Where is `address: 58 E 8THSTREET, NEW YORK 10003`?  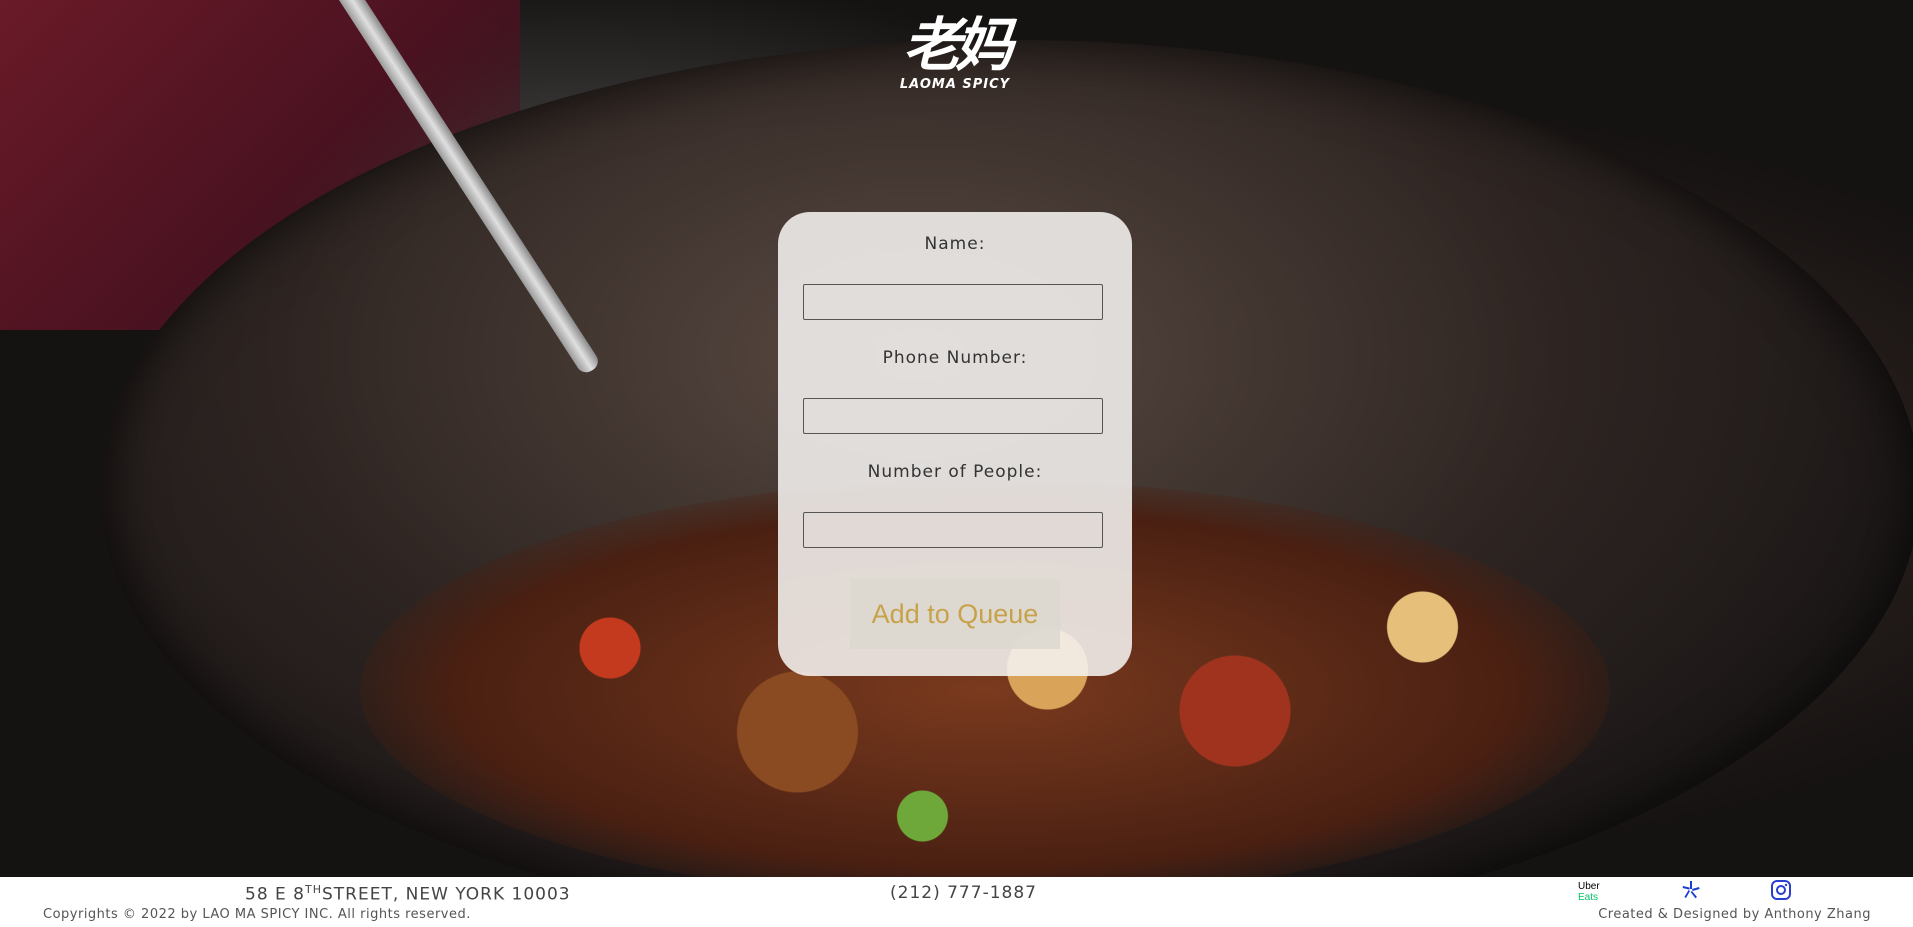 address: 58 E 8THSTREET, NEW YORK 10003 is located at coordinates (408, 894).